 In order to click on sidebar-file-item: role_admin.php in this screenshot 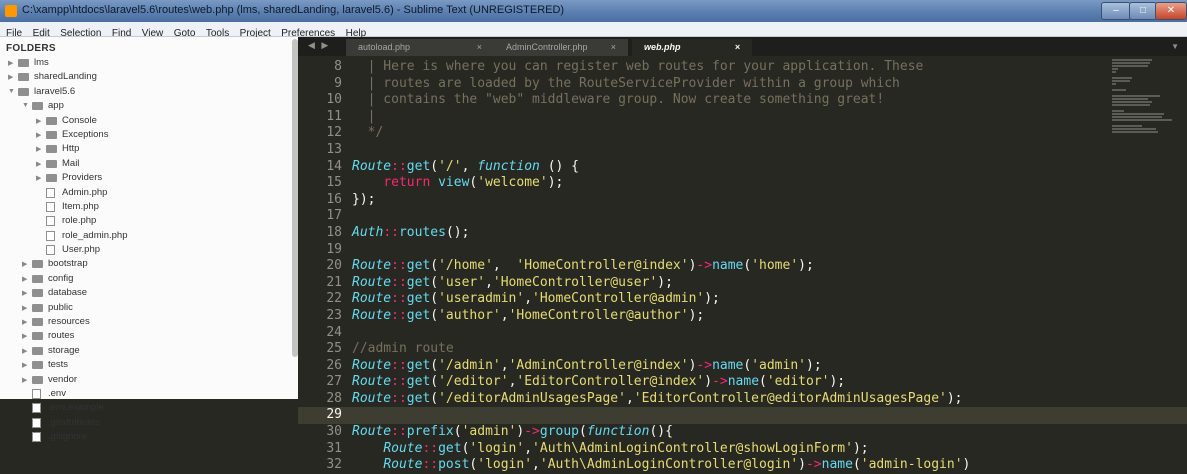, I will do `click(149, 236)`.